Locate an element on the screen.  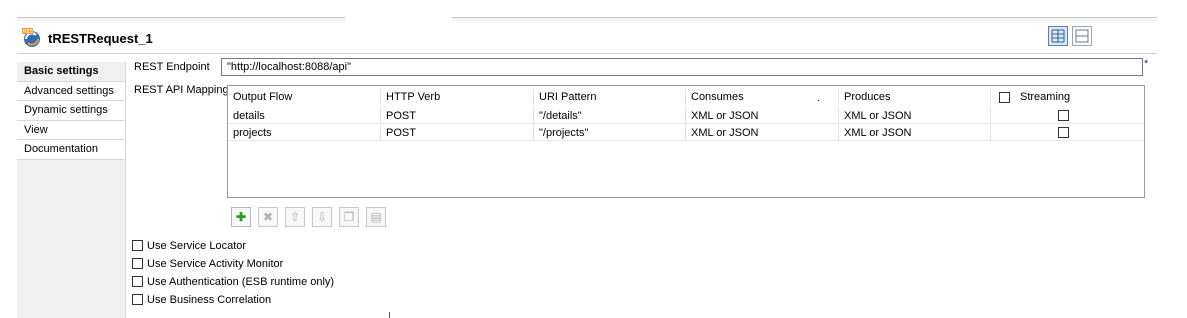
sort-indicator: . is located at coordinates (818, 98).